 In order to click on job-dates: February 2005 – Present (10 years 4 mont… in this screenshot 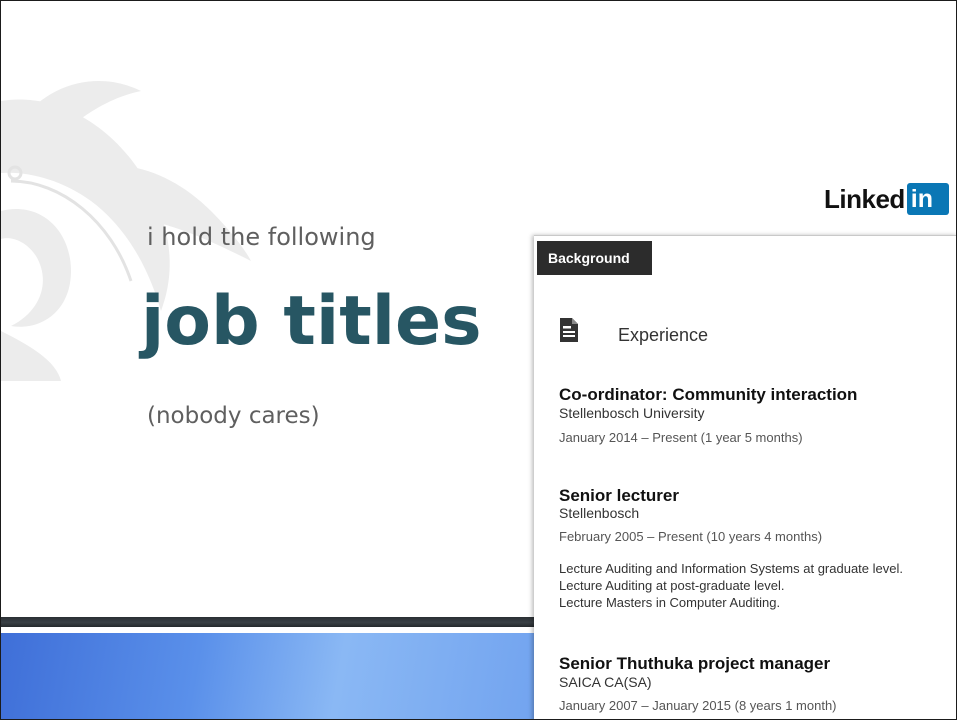, I will do `click(691, 536)`.